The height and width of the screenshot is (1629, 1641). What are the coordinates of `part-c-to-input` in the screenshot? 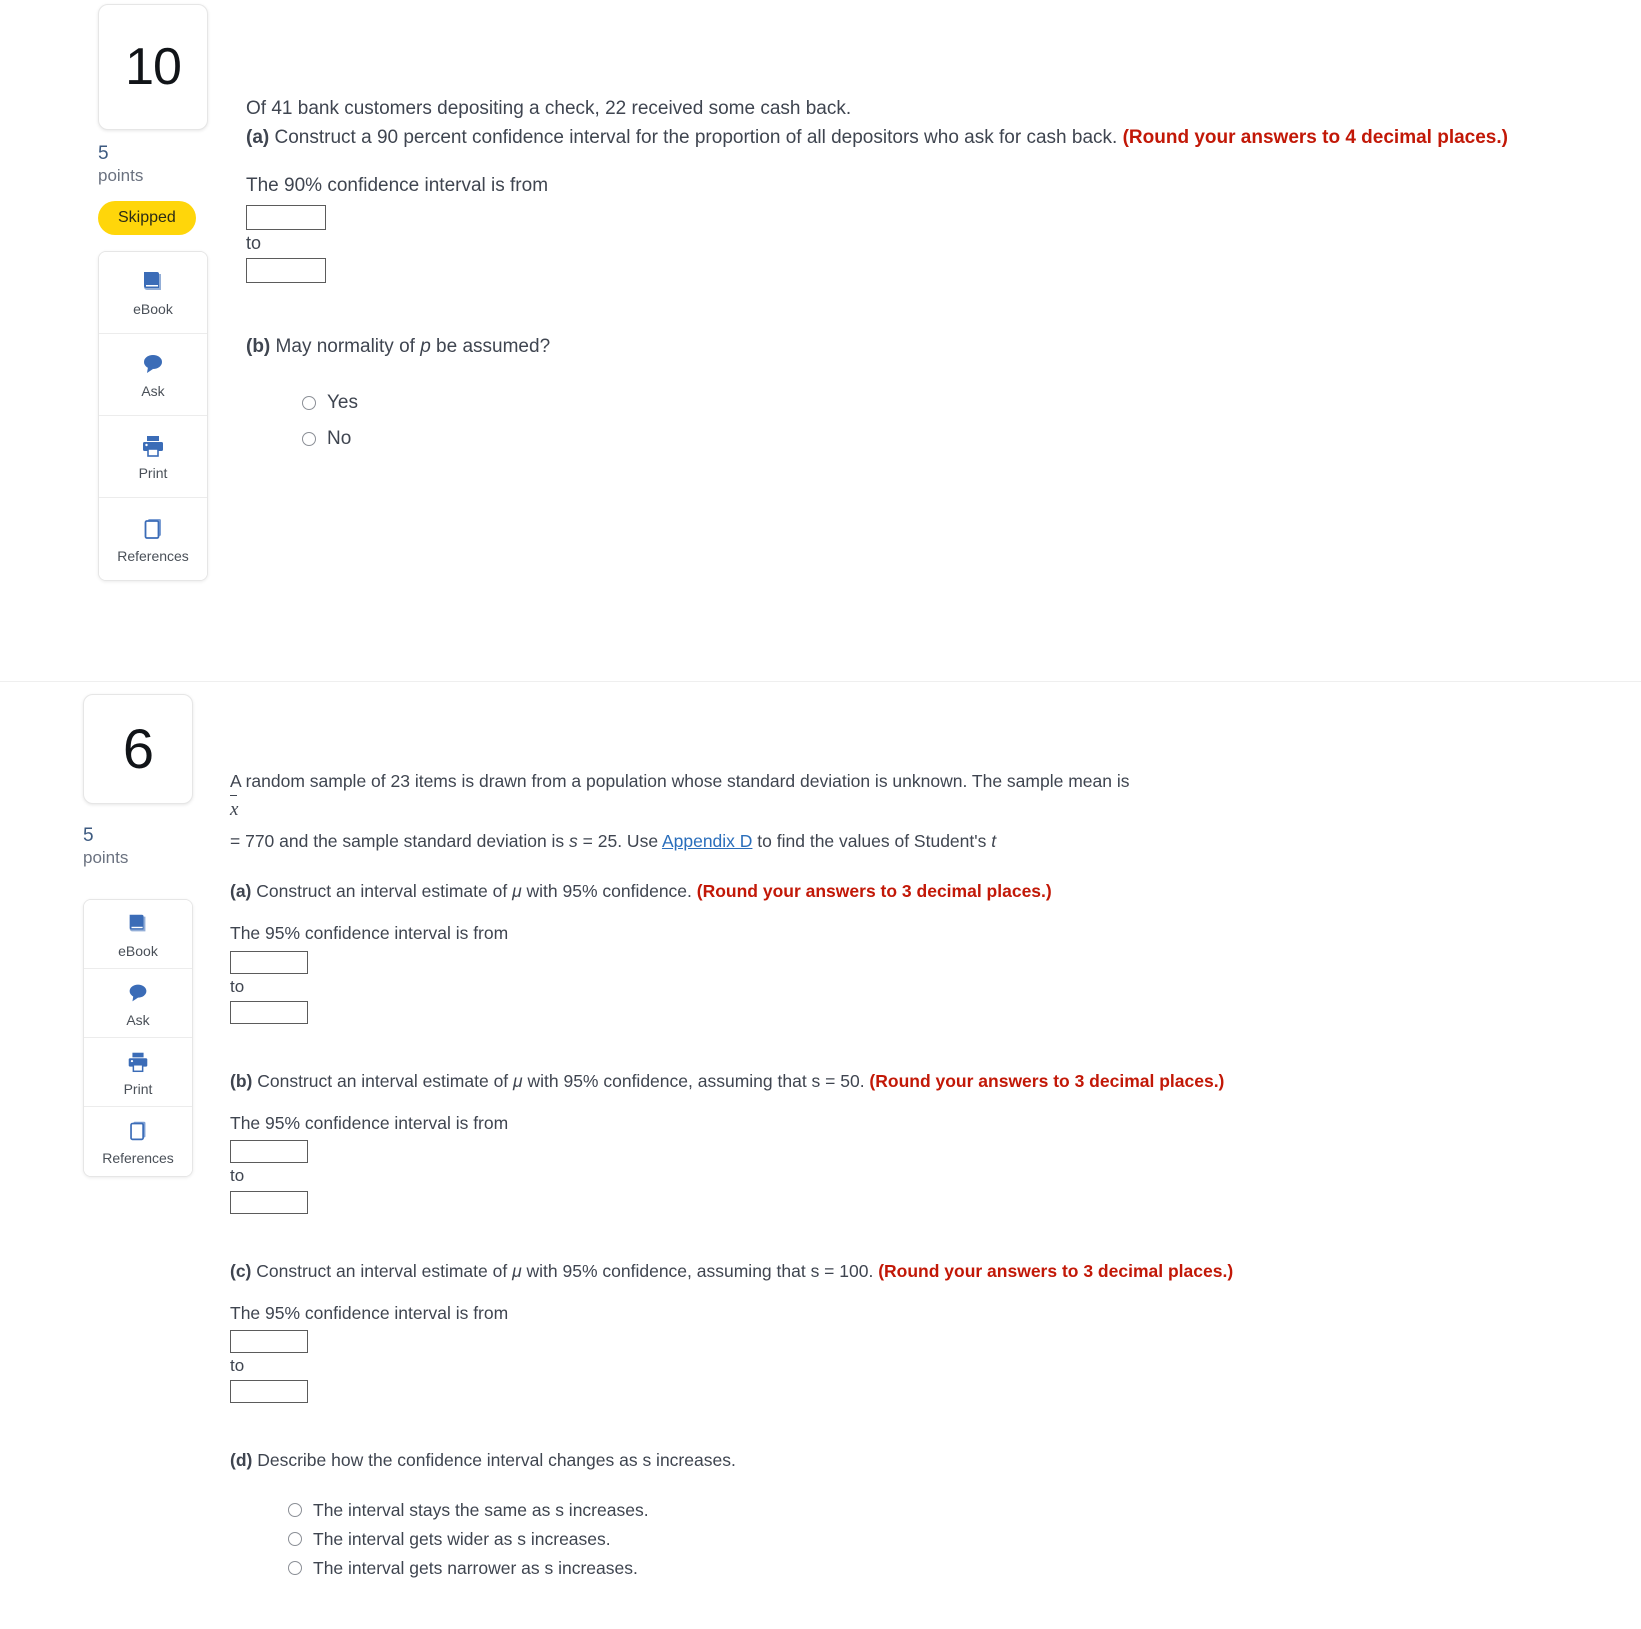 It's located at (269, 1392).